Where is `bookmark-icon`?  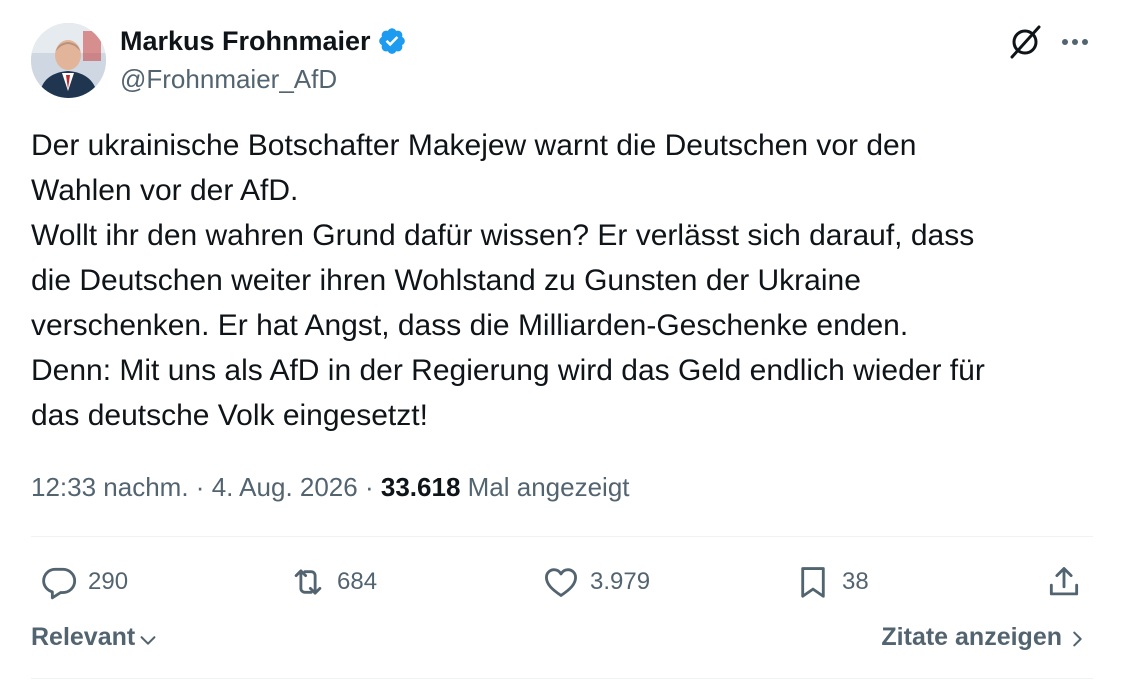 bookmark-icon is located at coordinates (813, 582).